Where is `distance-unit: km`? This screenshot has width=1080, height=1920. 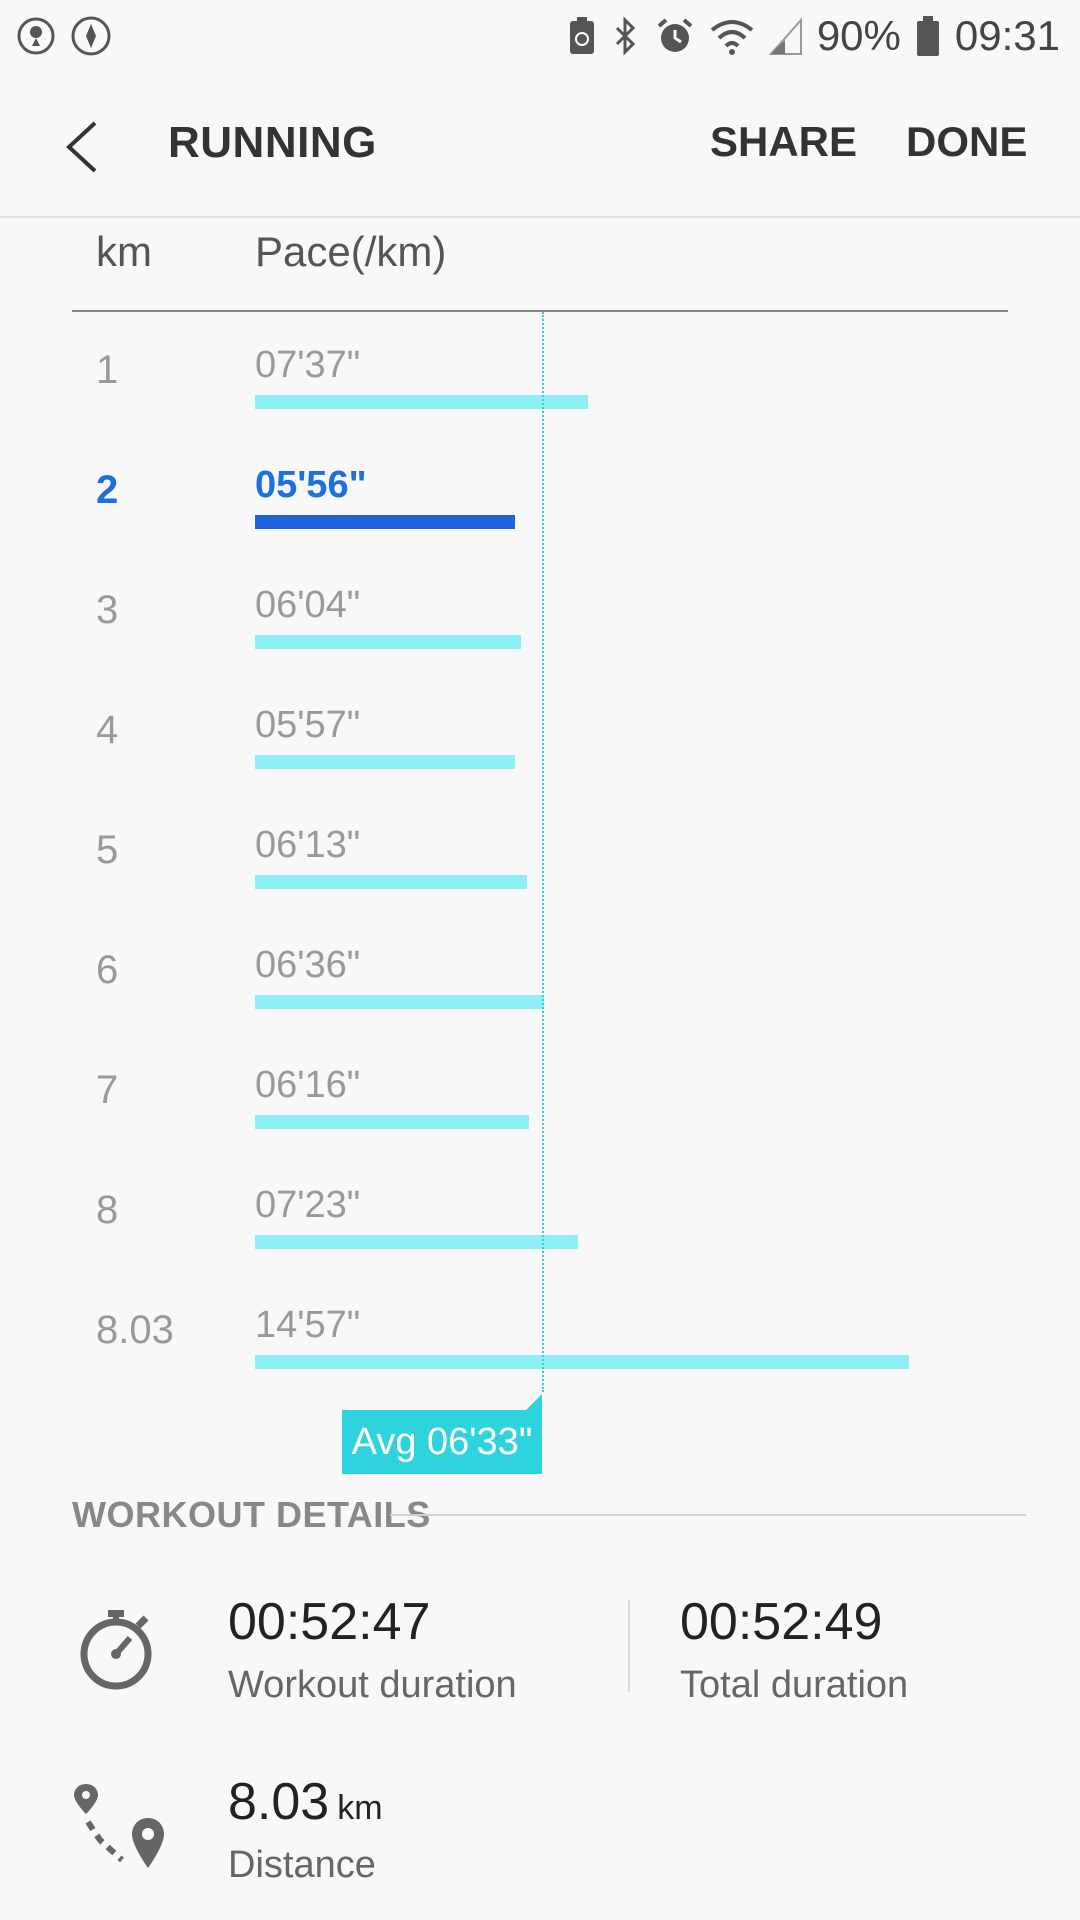
distance-unit: km is located at coordinates (360, 1808).